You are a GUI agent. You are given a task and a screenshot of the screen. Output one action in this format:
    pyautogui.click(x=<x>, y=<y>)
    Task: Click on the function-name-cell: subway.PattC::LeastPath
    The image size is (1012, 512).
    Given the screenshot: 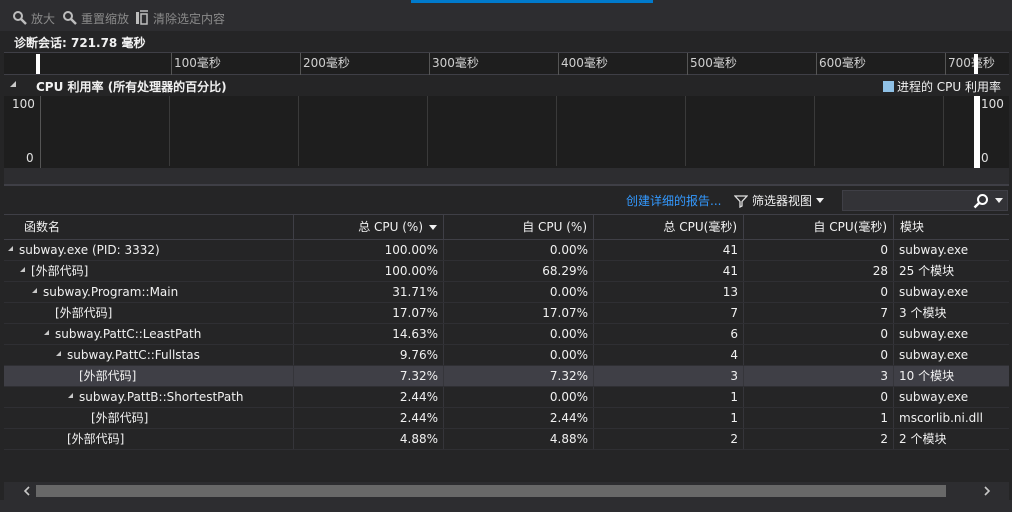 What is the action you would take?
    pyautogui.click(x=149, y=334)
    